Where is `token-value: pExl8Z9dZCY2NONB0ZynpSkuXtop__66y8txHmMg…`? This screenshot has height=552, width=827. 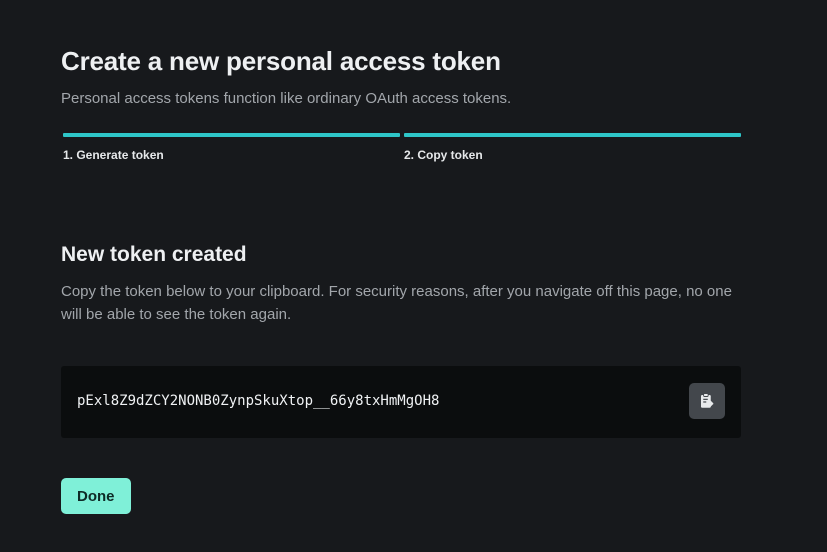 token-value: pExl8Z9dZCY2NONB0ZynpSkuXtop__66y8txHmMg… is located at coordinates (258, 401).